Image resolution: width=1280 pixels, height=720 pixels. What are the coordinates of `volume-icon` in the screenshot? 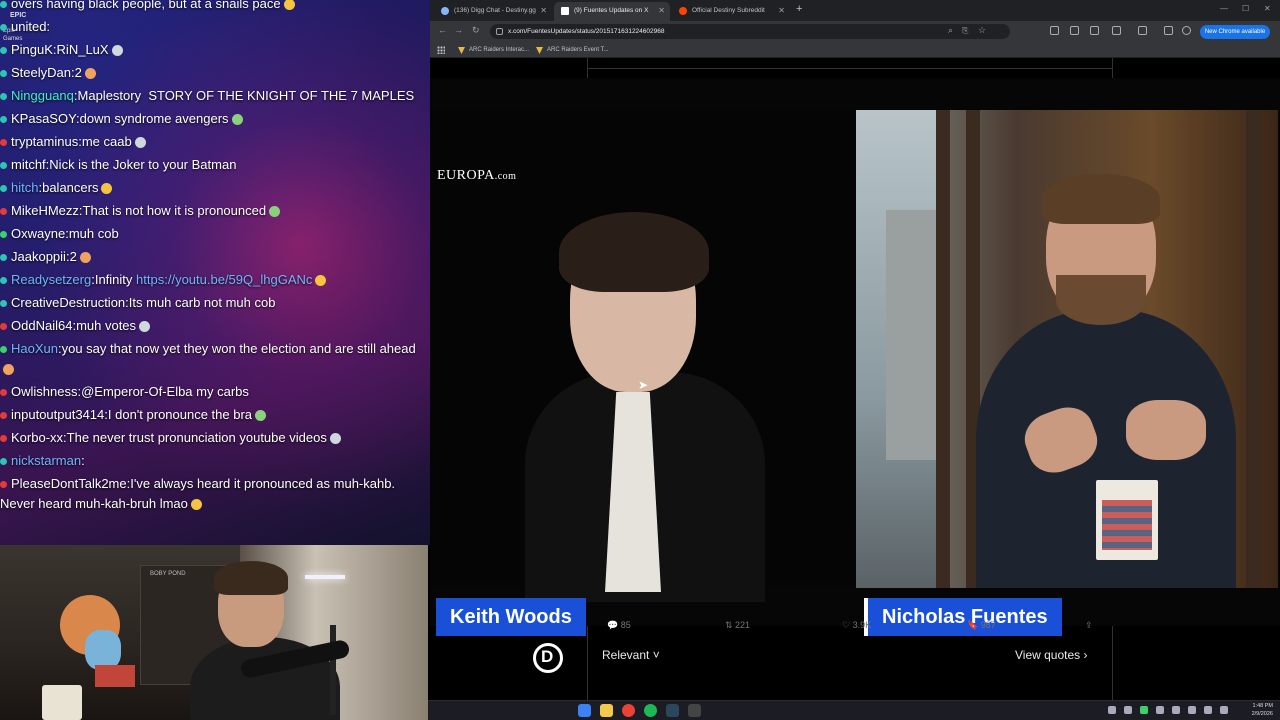 It's located at (1208, 710).